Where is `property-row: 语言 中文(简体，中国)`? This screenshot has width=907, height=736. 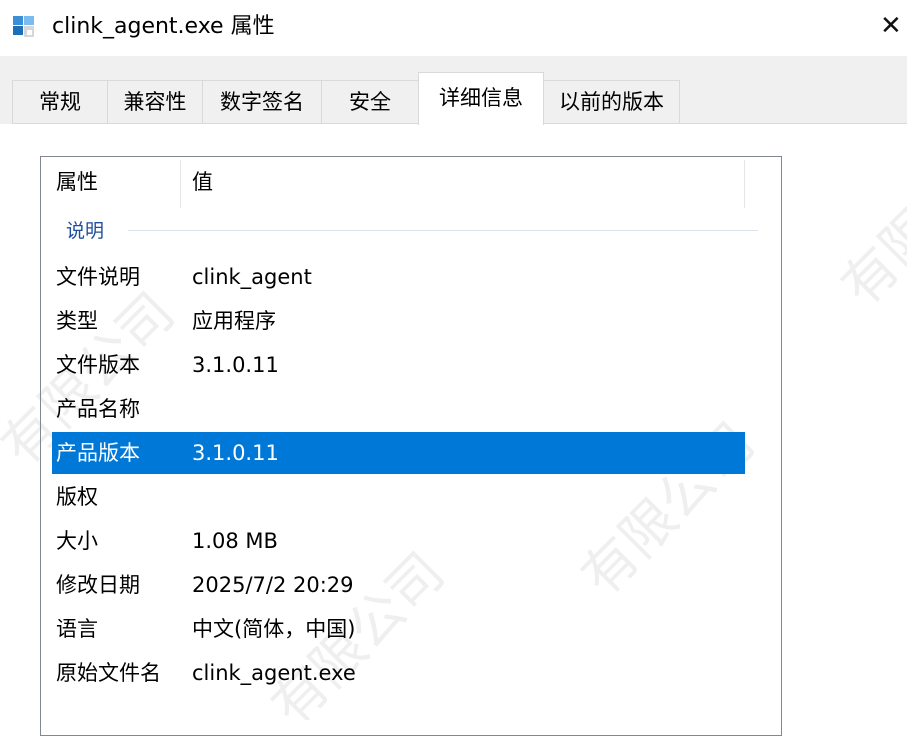 property-row: 语言 中文(简体，中国) is located at coordinates (398, 629).